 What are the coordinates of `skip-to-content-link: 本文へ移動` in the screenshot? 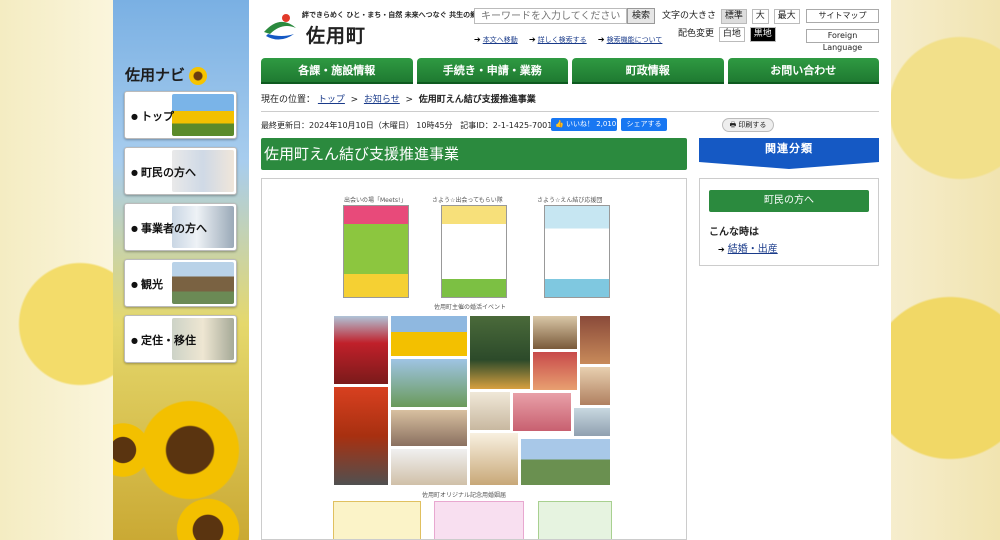 It's located at (496, 40).